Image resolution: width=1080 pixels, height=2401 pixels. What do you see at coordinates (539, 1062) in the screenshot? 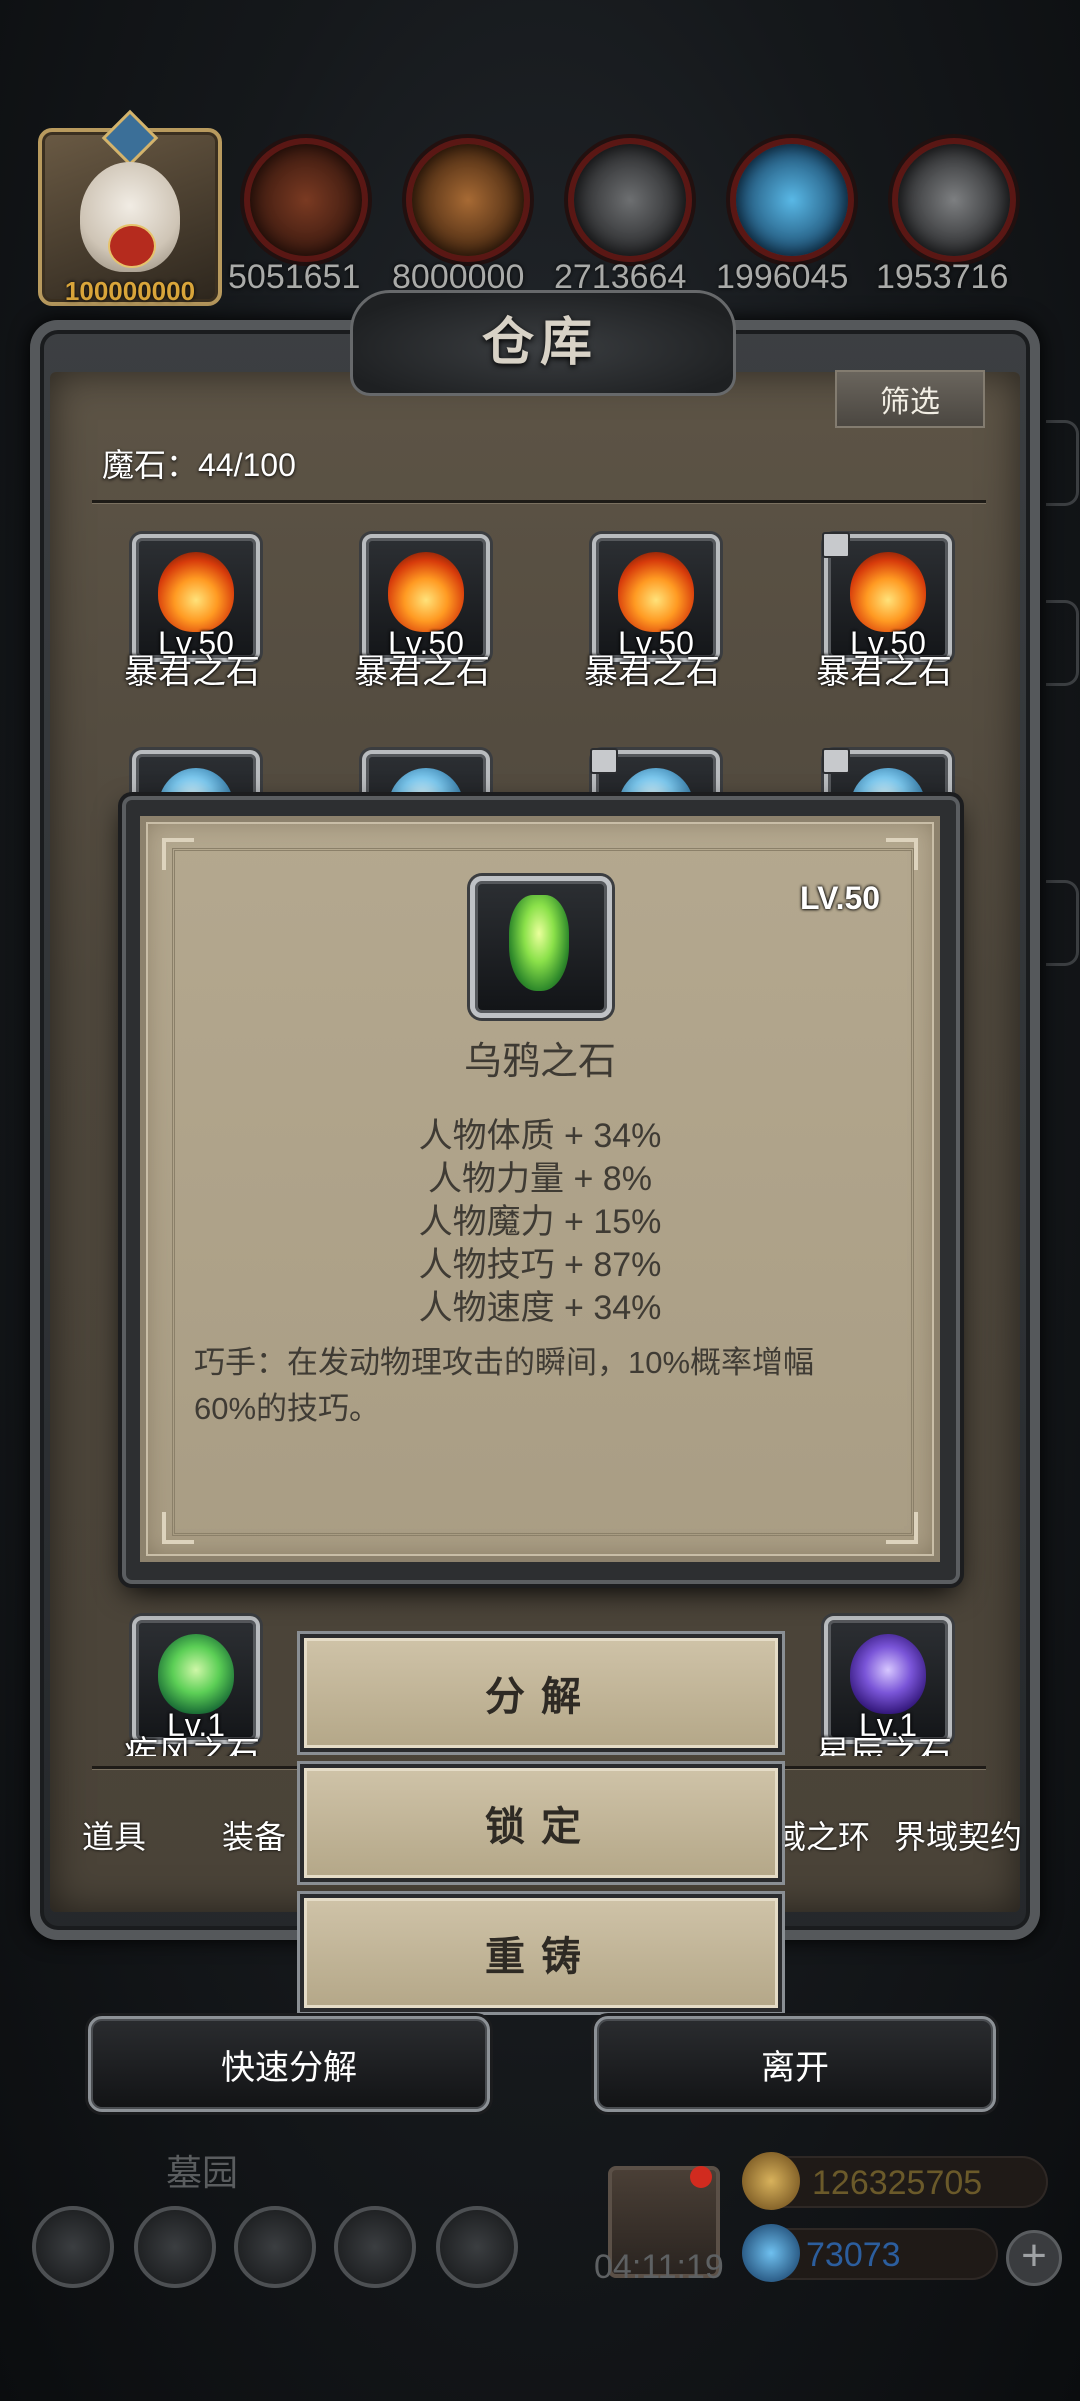
I see `popup-item-name: 乌鸦之石` at bounding box center [539, 1062].